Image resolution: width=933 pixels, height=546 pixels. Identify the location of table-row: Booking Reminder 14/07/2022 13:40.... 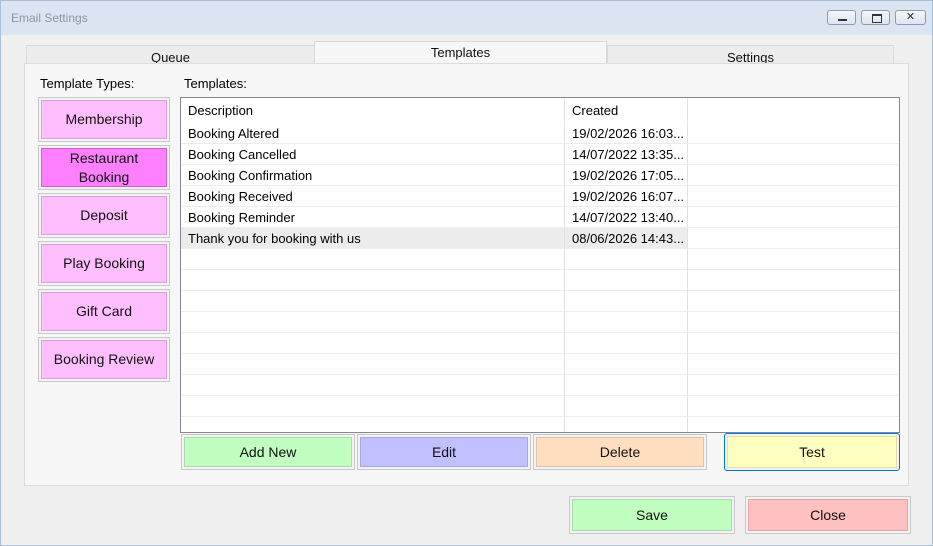
(540, 217).